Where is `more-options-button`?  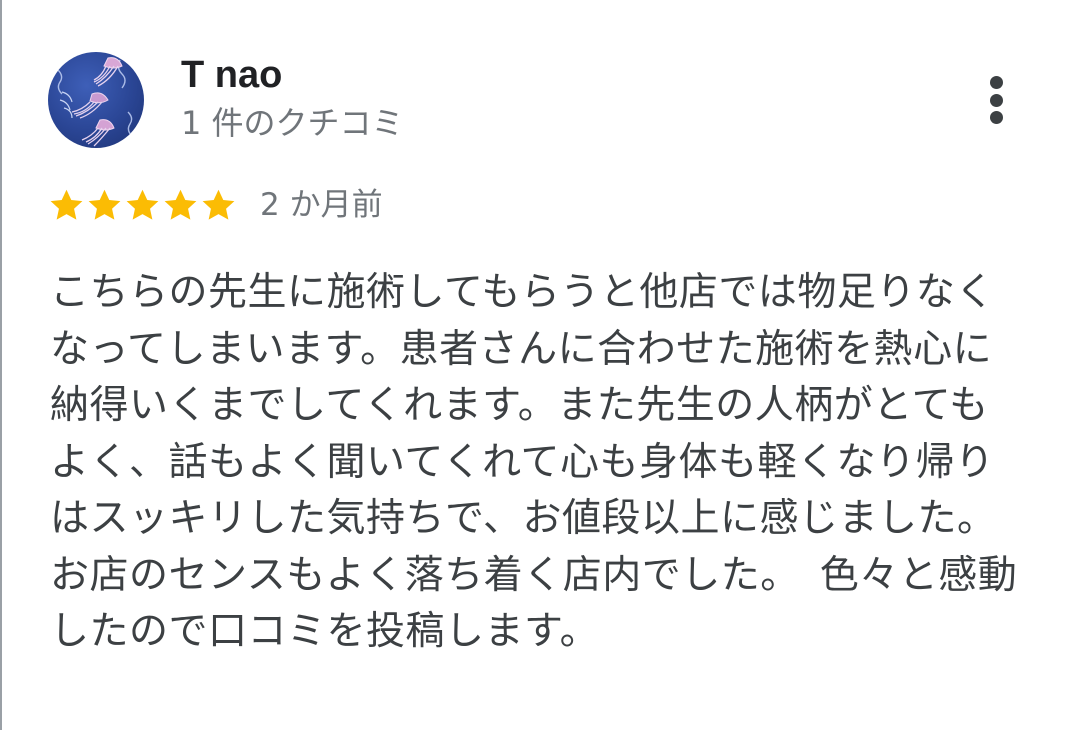 more-options-button is located at coordinates (996, 100).